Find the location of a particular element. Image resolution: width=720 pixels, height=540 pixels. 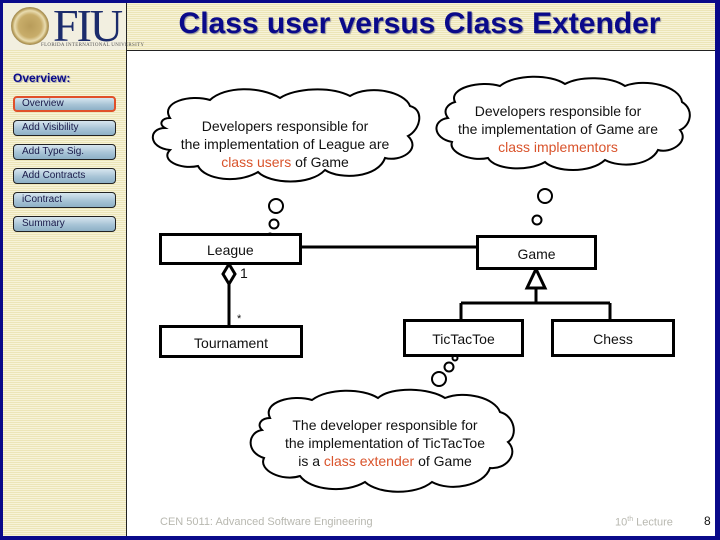

aggregation-diamond-icon is located at coordinates (229, 274).